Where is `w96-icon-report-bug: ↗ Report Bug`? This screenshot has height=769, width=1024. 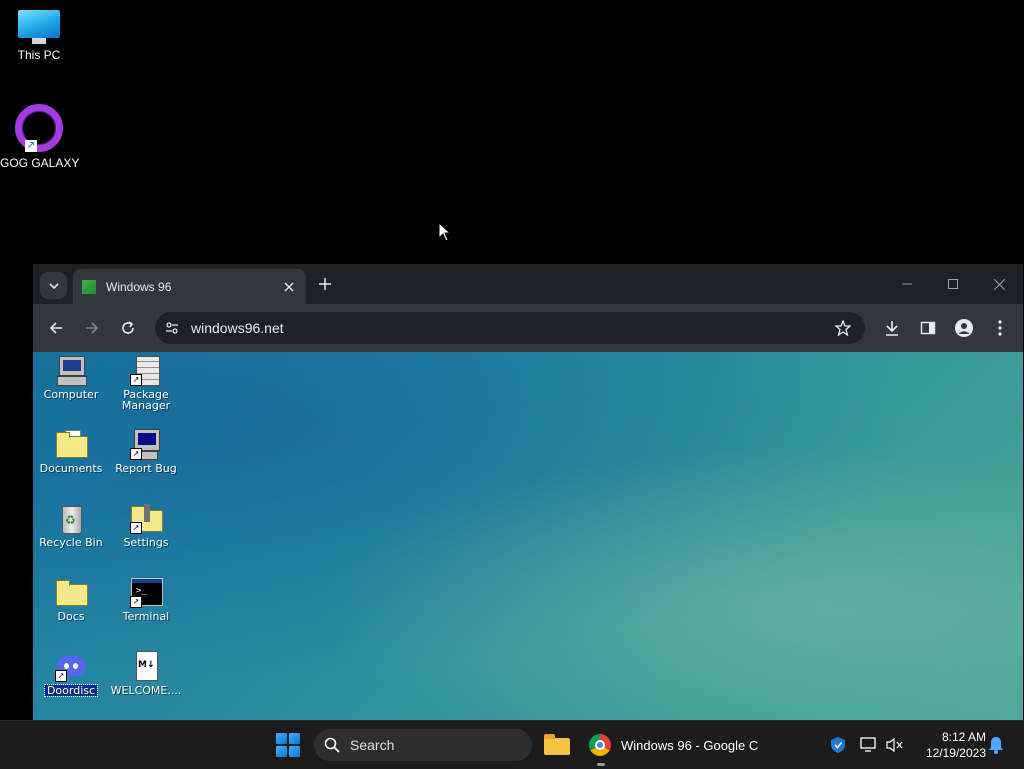 w96-icon-report-bug: ↗ Report Bug is located at coordinates (146, 451).